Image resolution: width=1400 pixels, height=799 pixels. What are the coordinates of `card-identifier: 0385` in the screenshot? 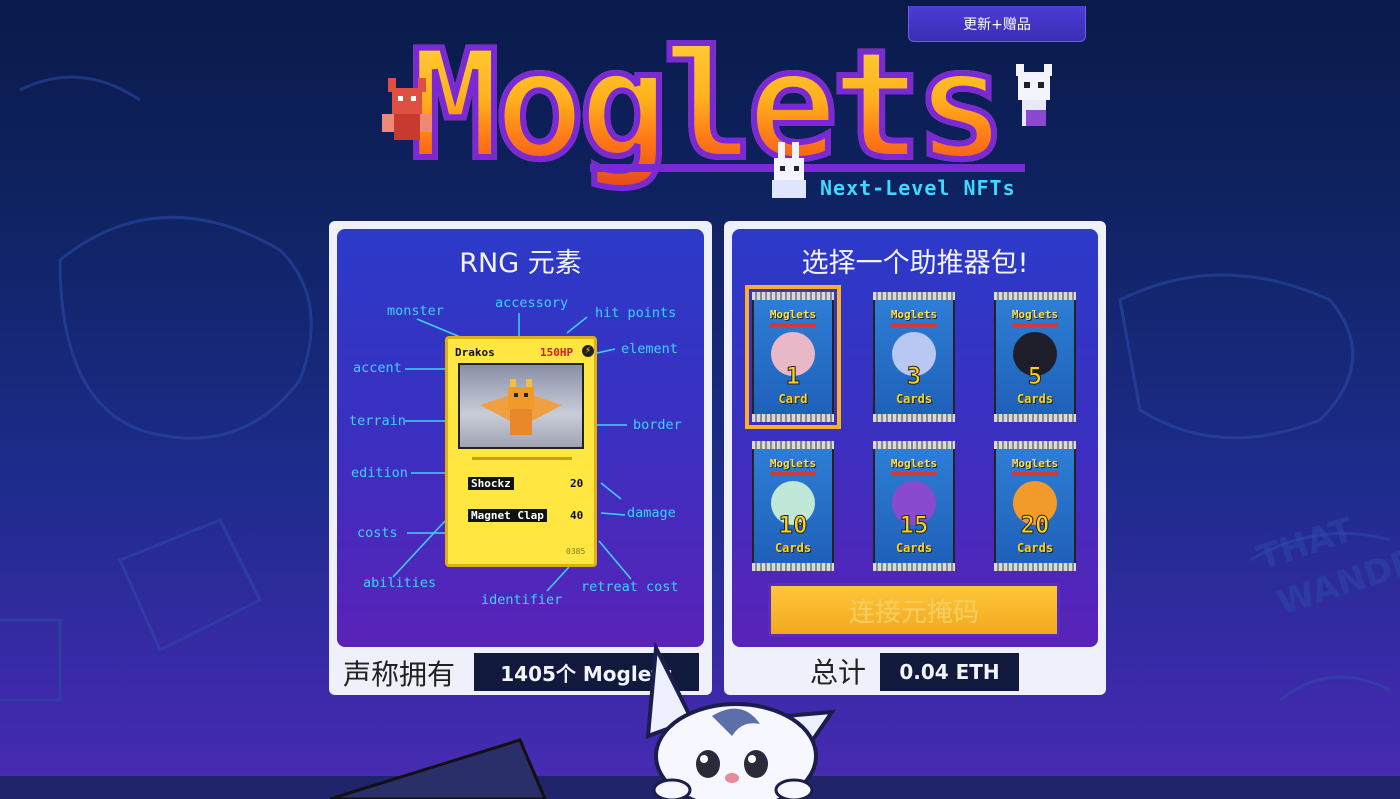 It's located at (576, 551).